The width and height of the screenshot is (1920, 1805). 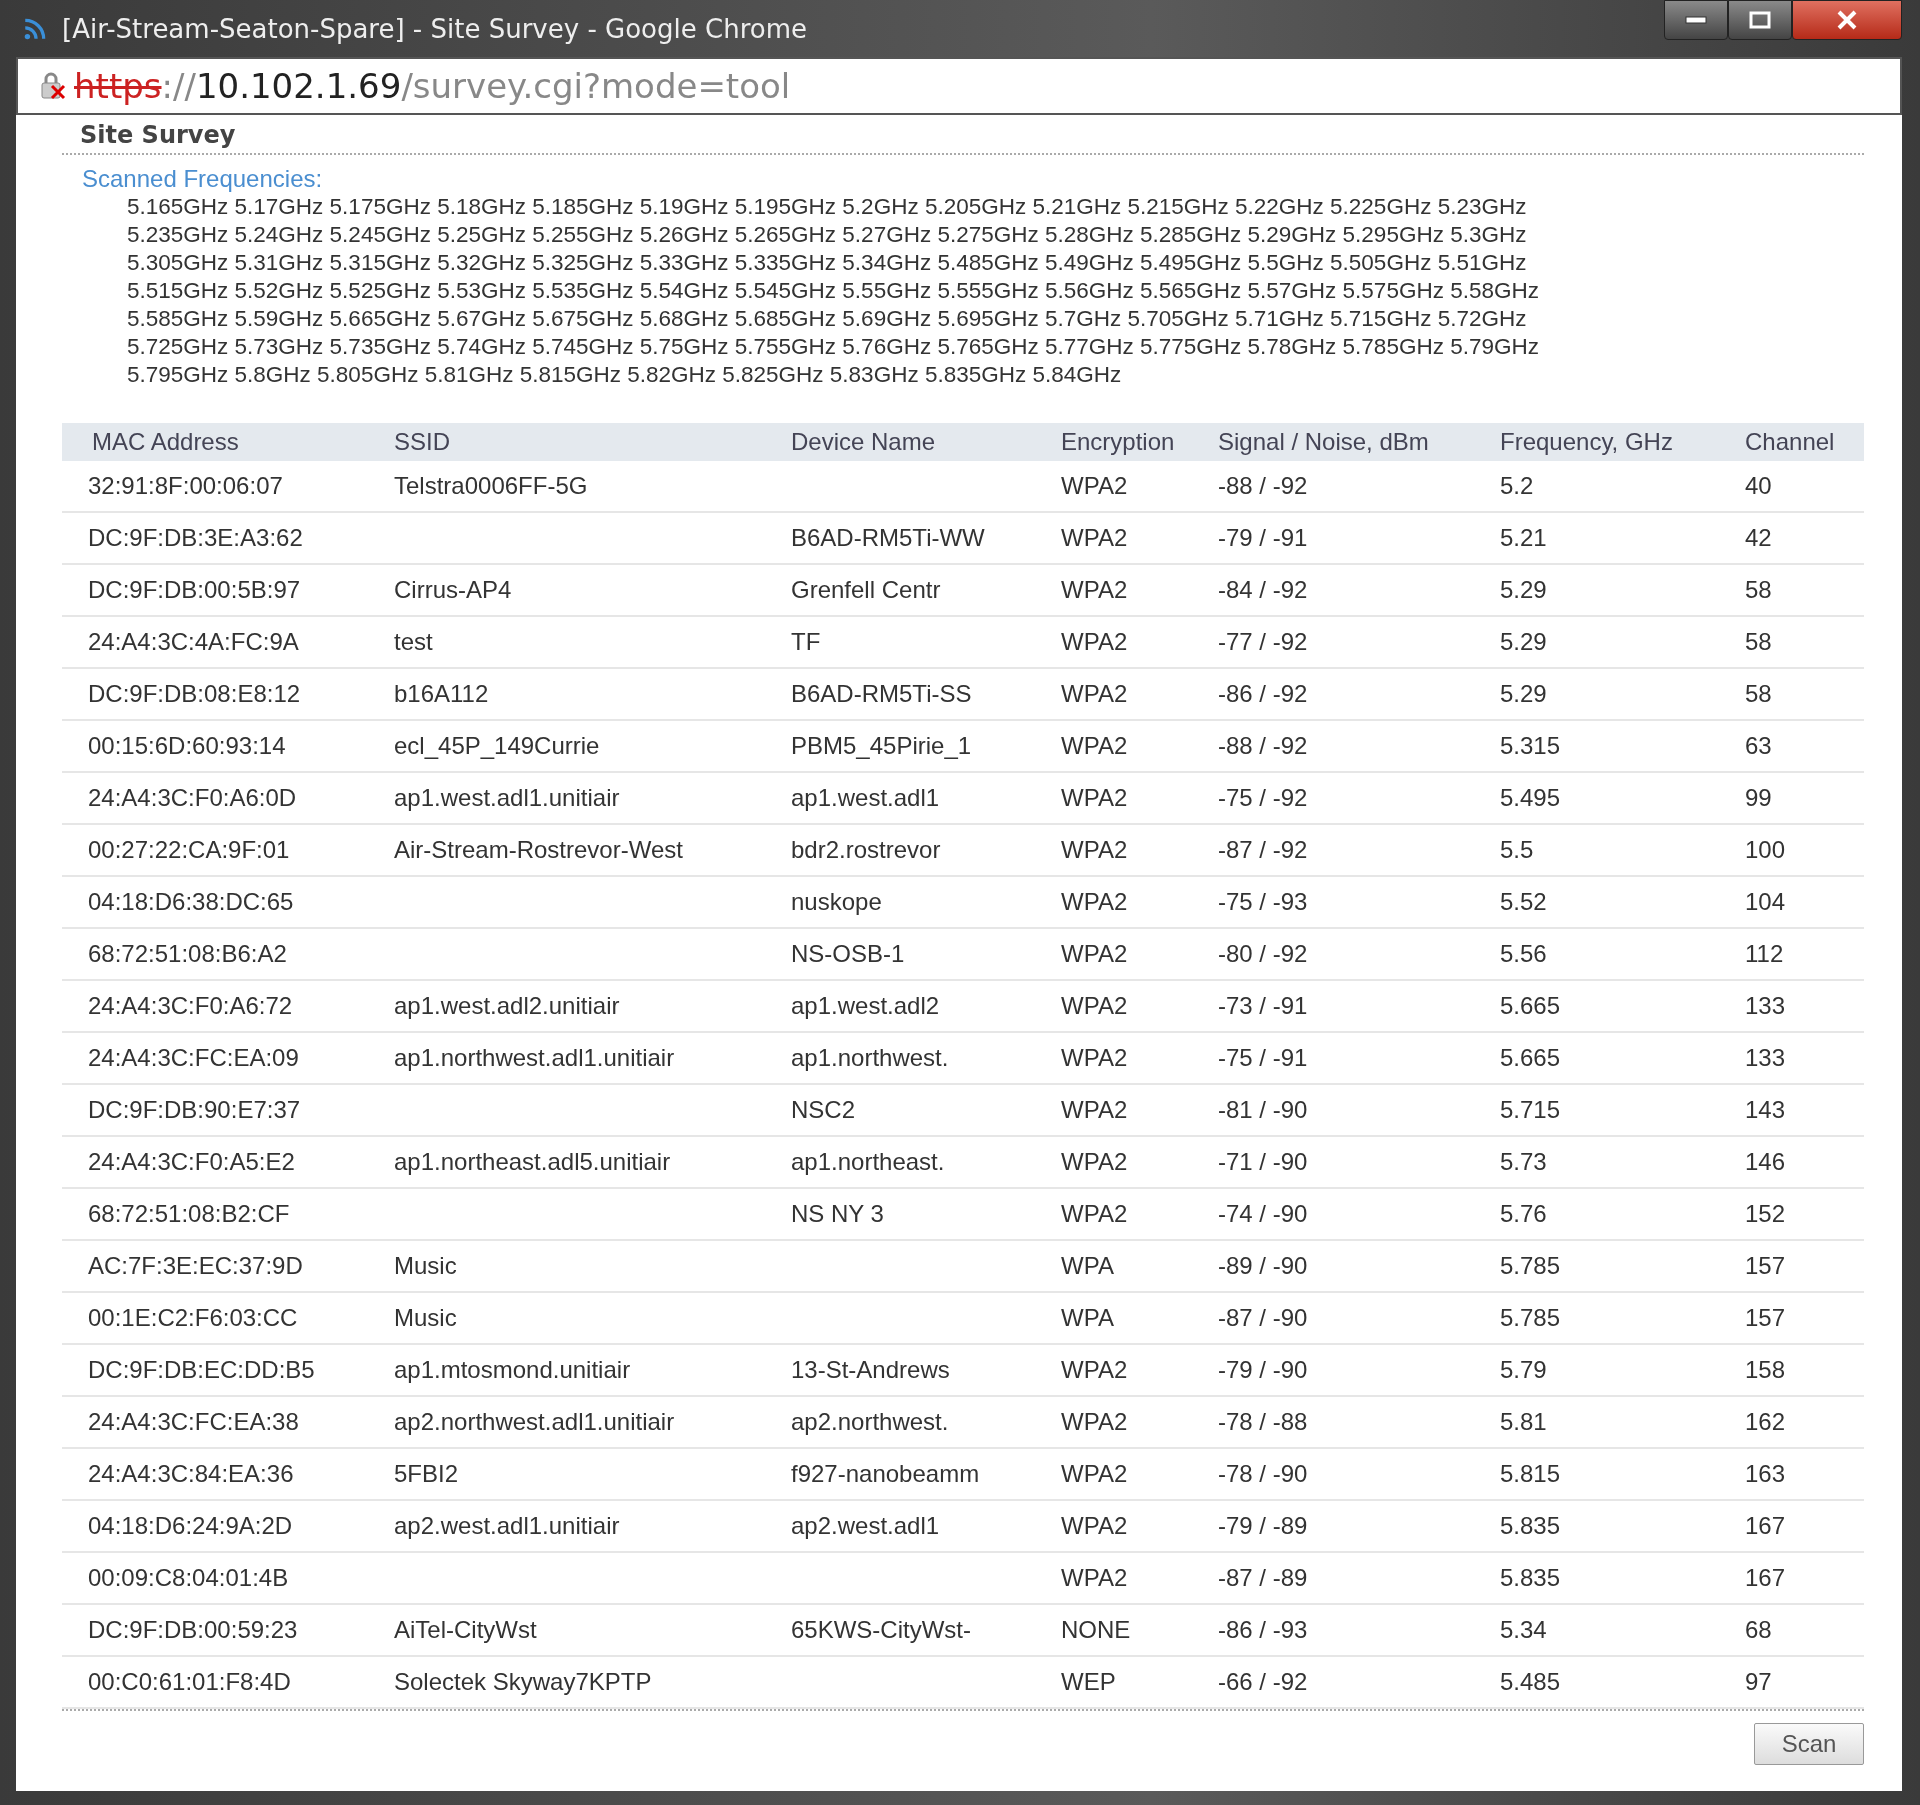 What do you see at coordinates (866, 849) in the screenshot?
I see `table-cell: bdr2.rostrevor` at bounding box center [866, 849].